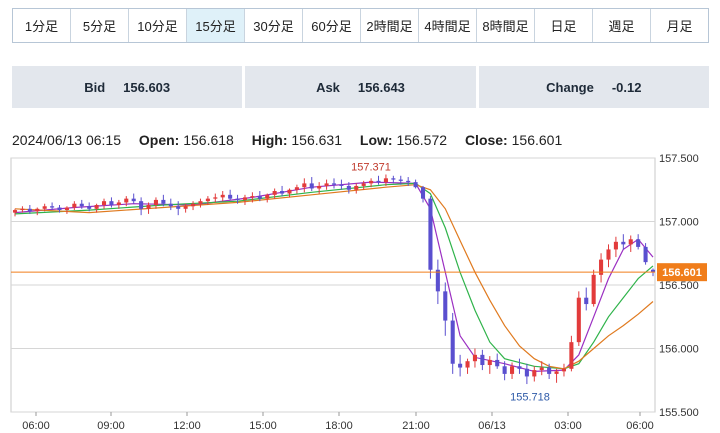  What do you see at coordinates (390, 25) in the screenshot?
I see `tab-timeframe: 2時間足` at bounding box center [390, 25].